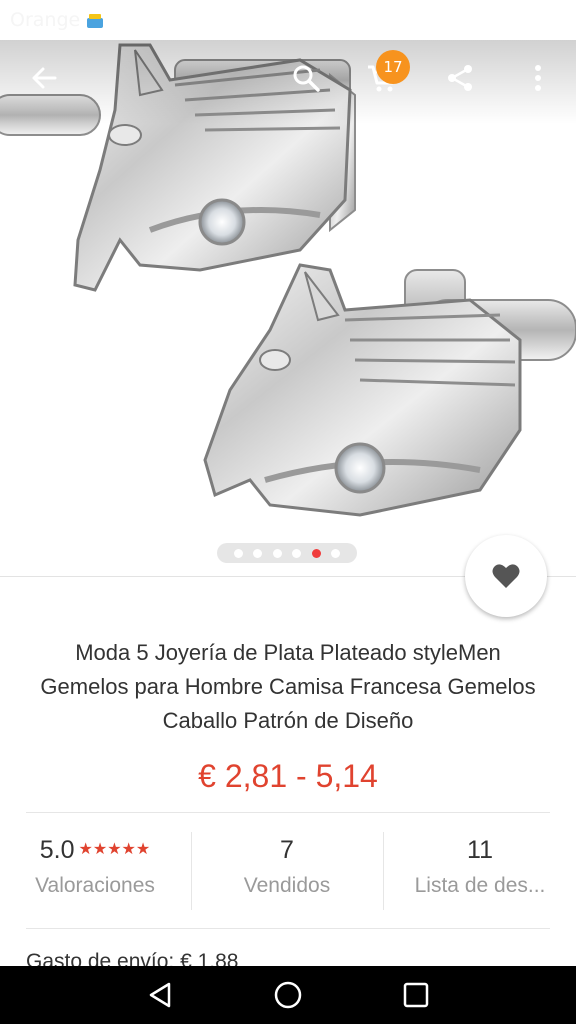 The image size is (576, 1024). I want to click on wifi-icon, so click(393, 19).